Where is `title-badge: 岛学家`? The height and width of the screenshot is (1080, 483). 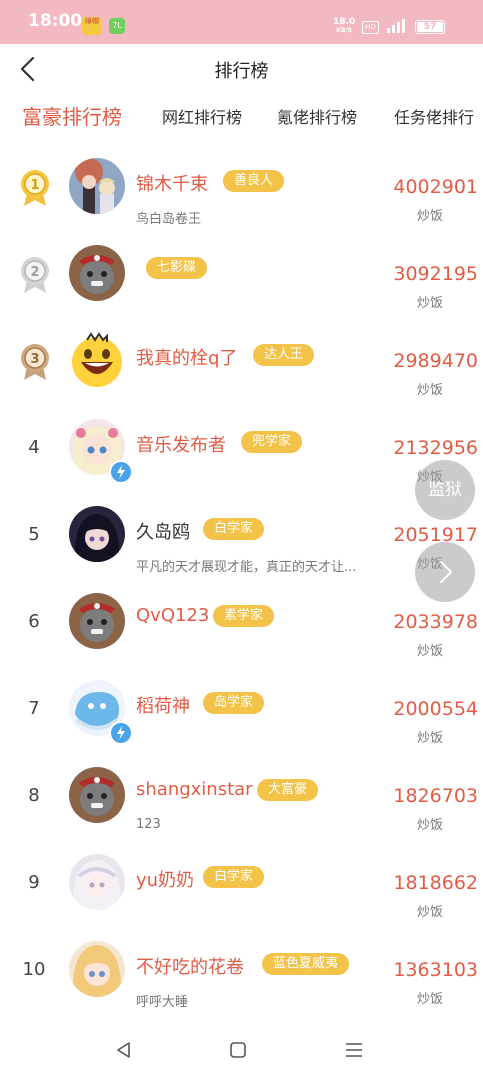
title-badge: 岛学家 is located at coordinates (234, 703).